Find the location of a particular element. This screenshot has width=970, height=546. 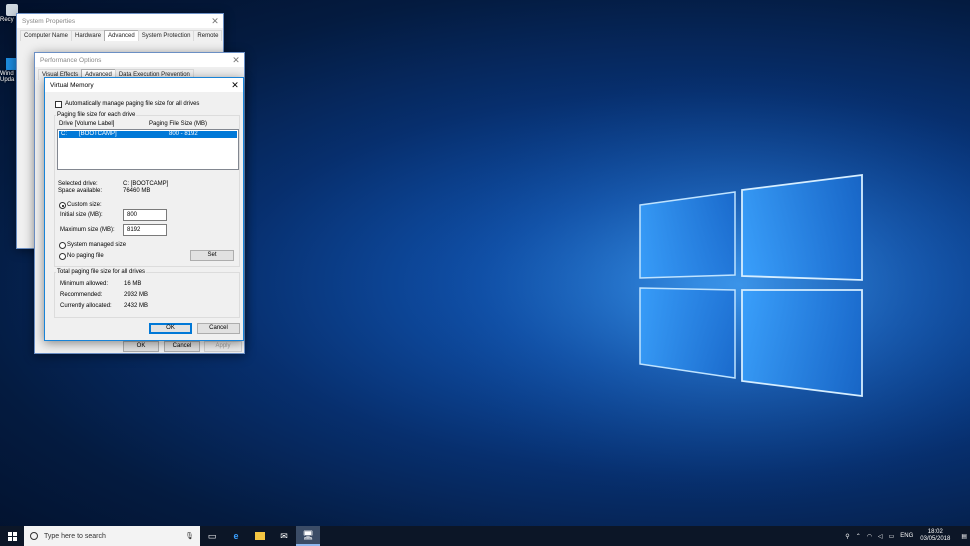

selected-drive-value: C: [BOOTCAMP] is located at coordinates (146, 184).